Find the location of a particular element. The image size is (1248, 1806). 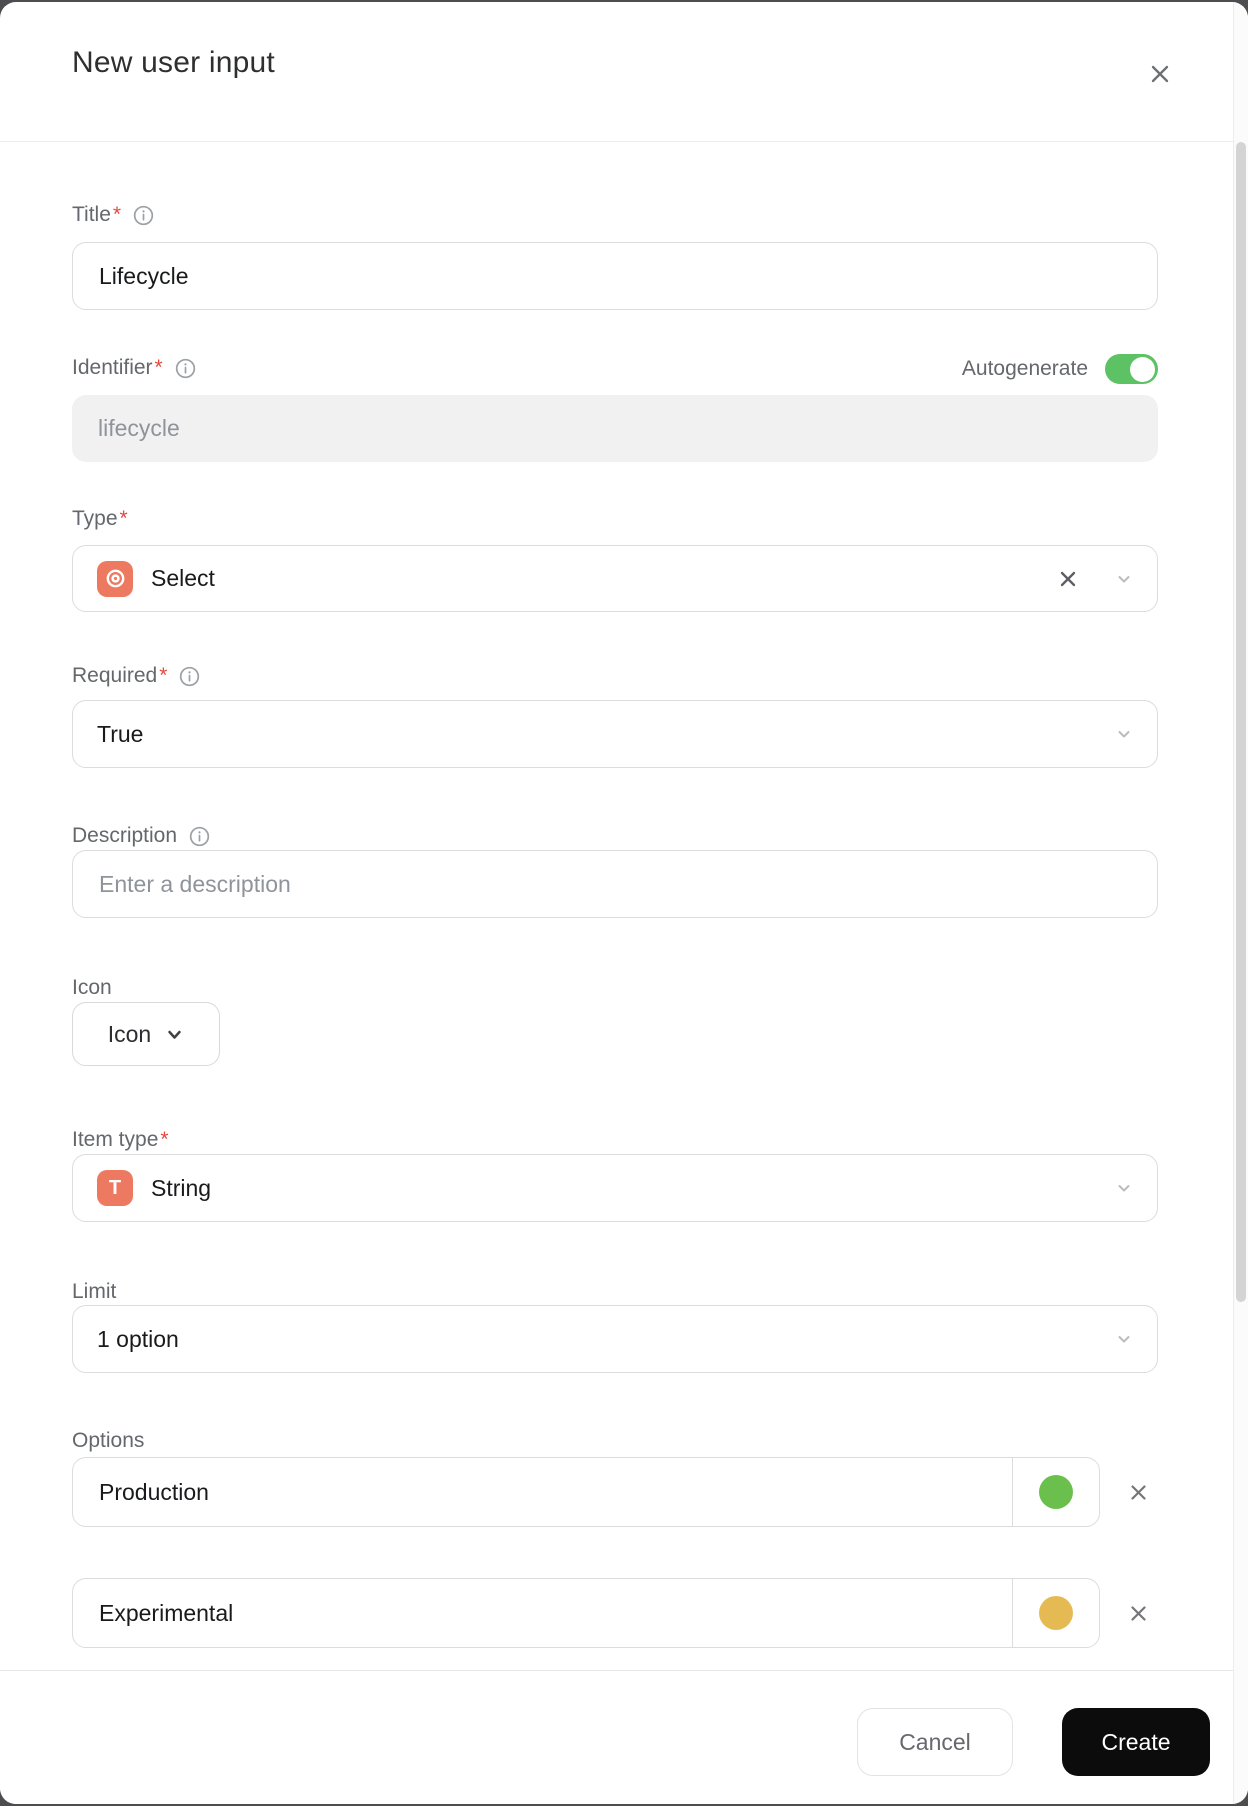

type-select-value: Select is located at coordinates (183, 578).